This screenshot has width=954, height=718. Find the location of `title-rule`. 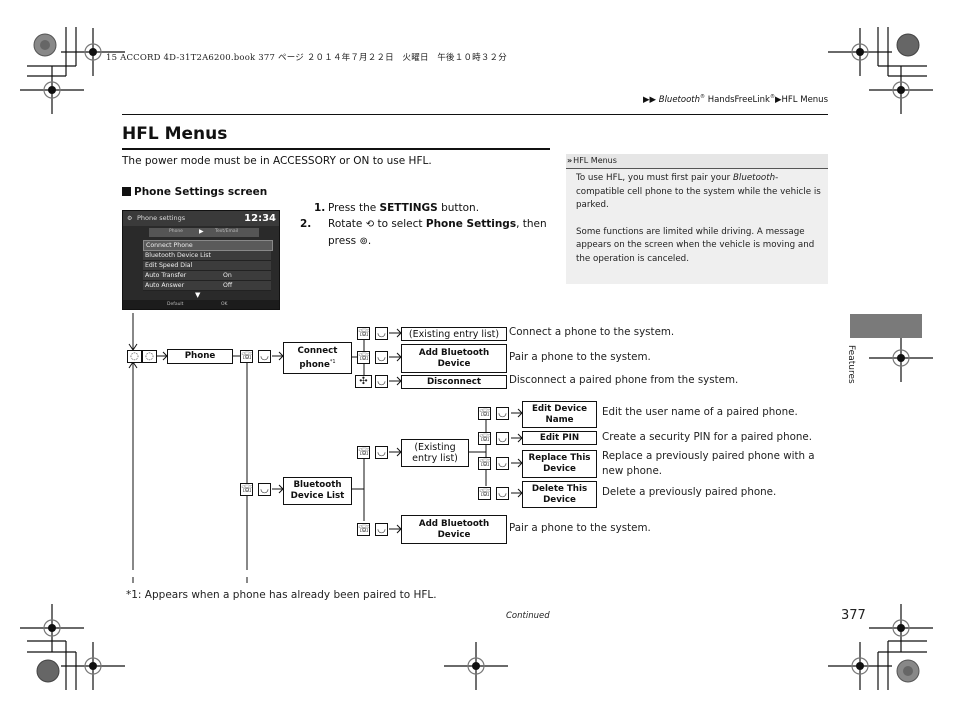

title-rule is located at coordinates (336, 149).